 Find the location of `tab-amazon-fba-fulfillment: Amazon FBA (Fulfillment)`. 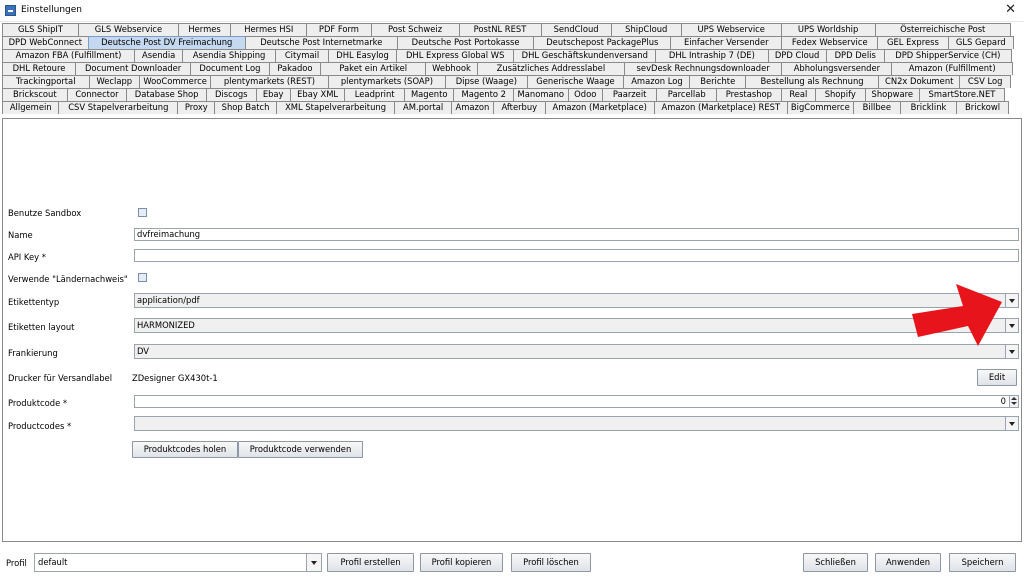

tab-amazon-fba-fulfillment: Amazon FBA (Fulfillment) is located at coordinates (69, 55).